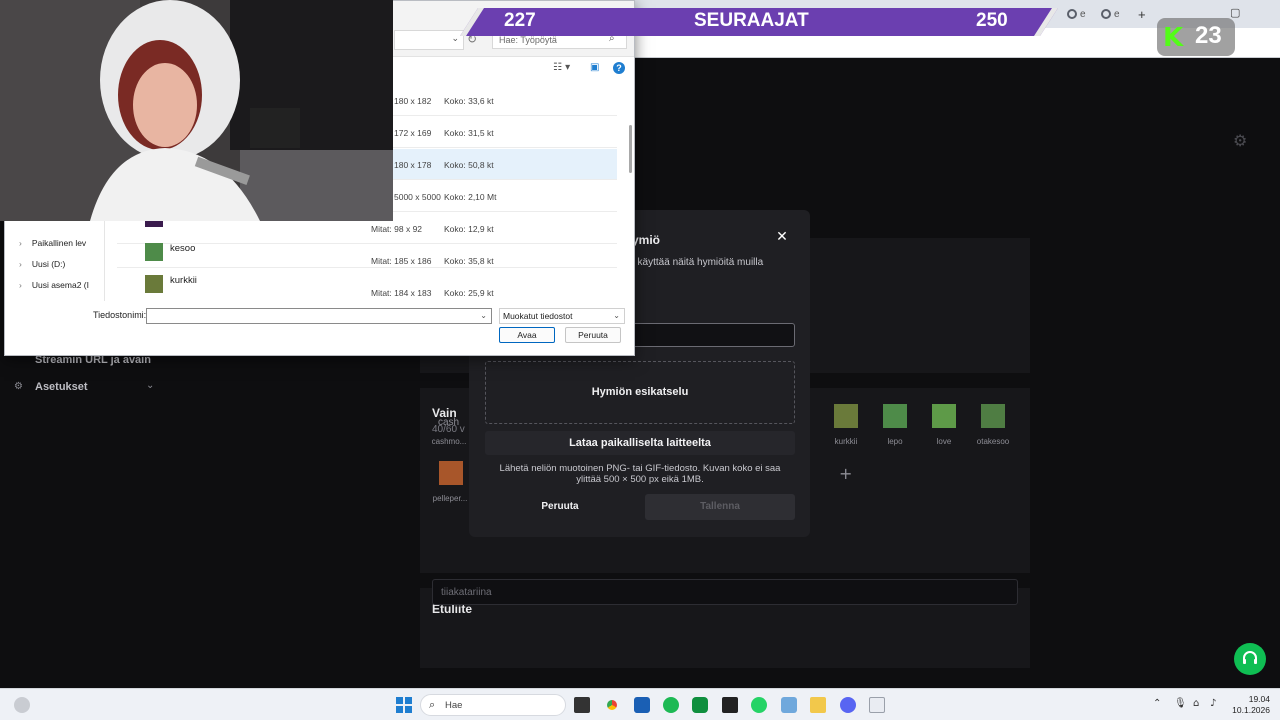 The image size is (1280, 720). I want to click on file-thumbnail, so click(154, 284).